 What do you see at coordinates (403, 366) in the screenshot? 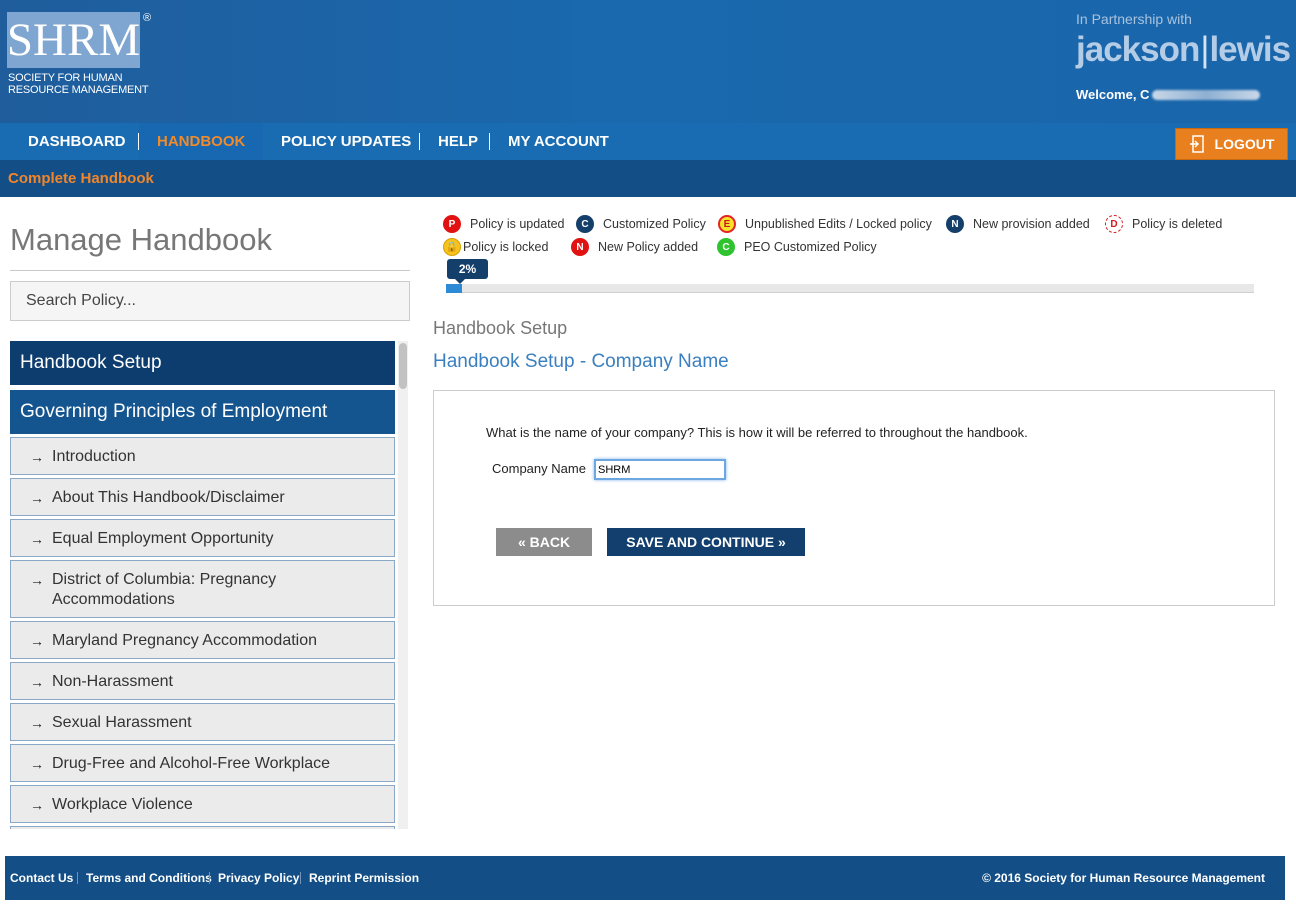
I see `sidebar-scroll-thumb` at bounding box center [403, 366].